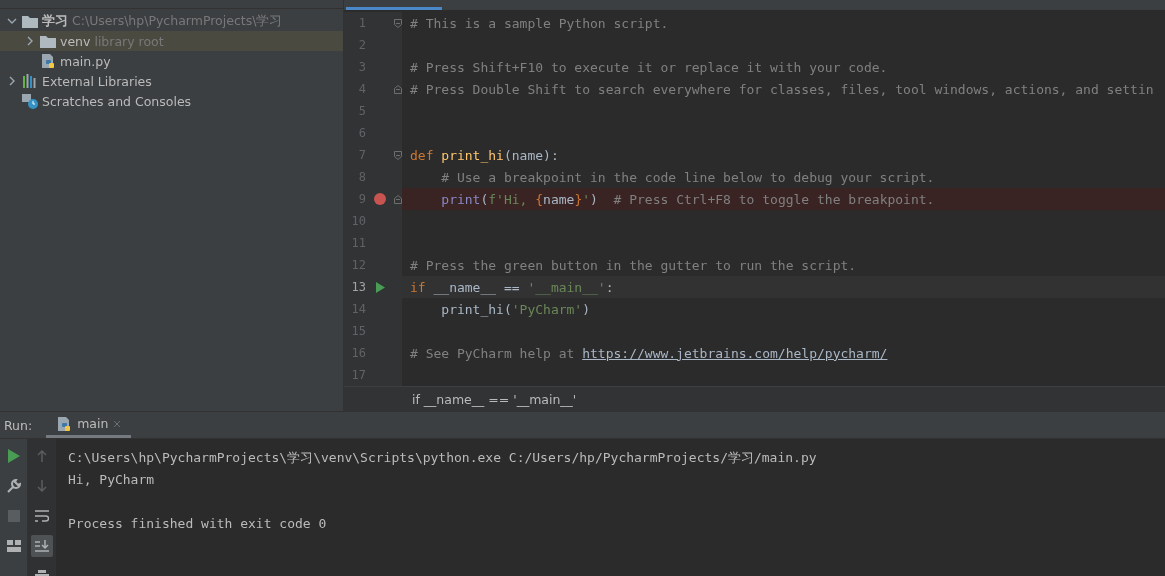 This screenshot has height=576, width=1165. What do you see at coordinates (112, 480) in the screenshot?
I see `console-output-line: Hi, PyCharm` at bounding box center [112, 480].